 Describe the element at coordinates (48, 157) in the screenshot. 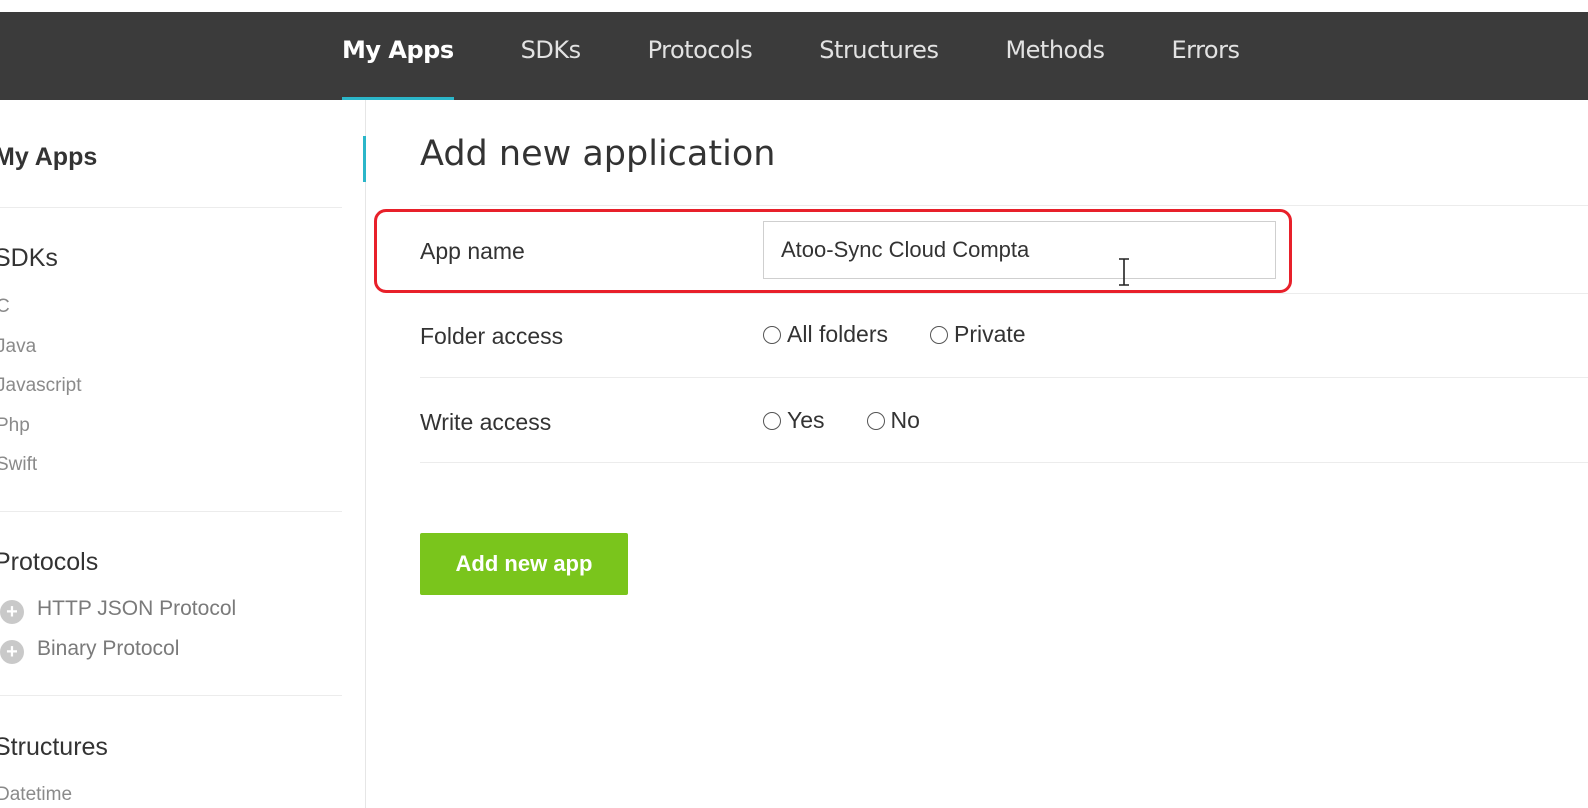

I see `sidebar-item-my-apps: My Apps` at that location.